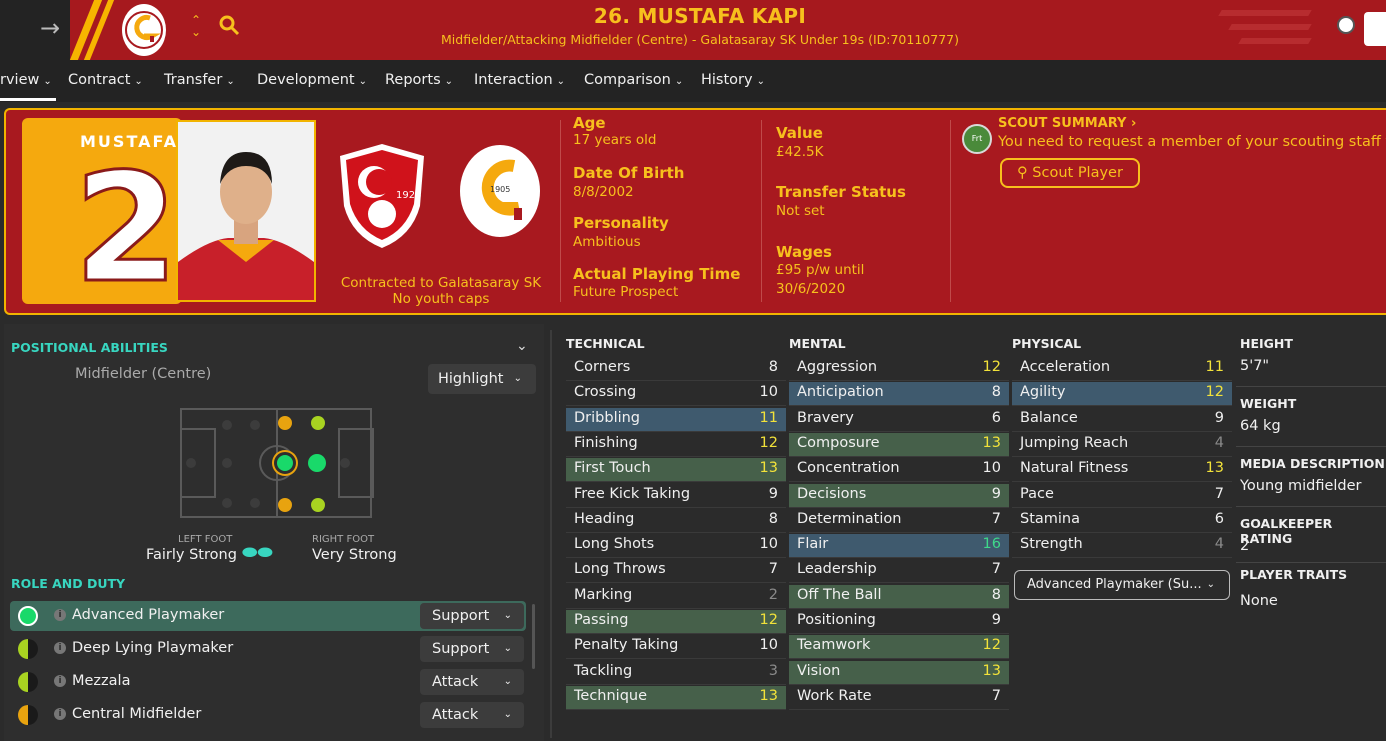 This screenshot has height=741, width=1386. Describe the element at coordinates (1067, 123) in the screenshot. I see `scout-summary-title: SCOUT SUMMARY ›` at that location.